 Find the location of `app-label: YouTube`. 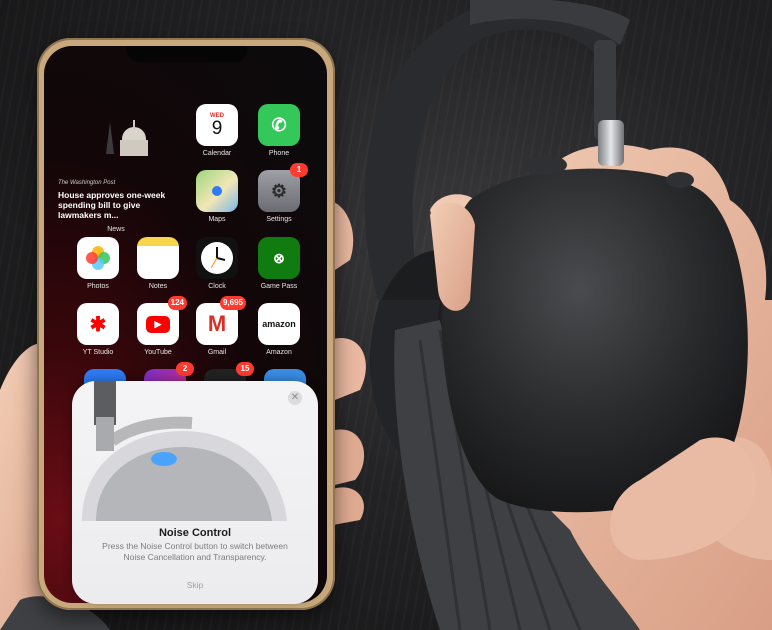

app-label: YouTube is located at coordinates (158, 352).